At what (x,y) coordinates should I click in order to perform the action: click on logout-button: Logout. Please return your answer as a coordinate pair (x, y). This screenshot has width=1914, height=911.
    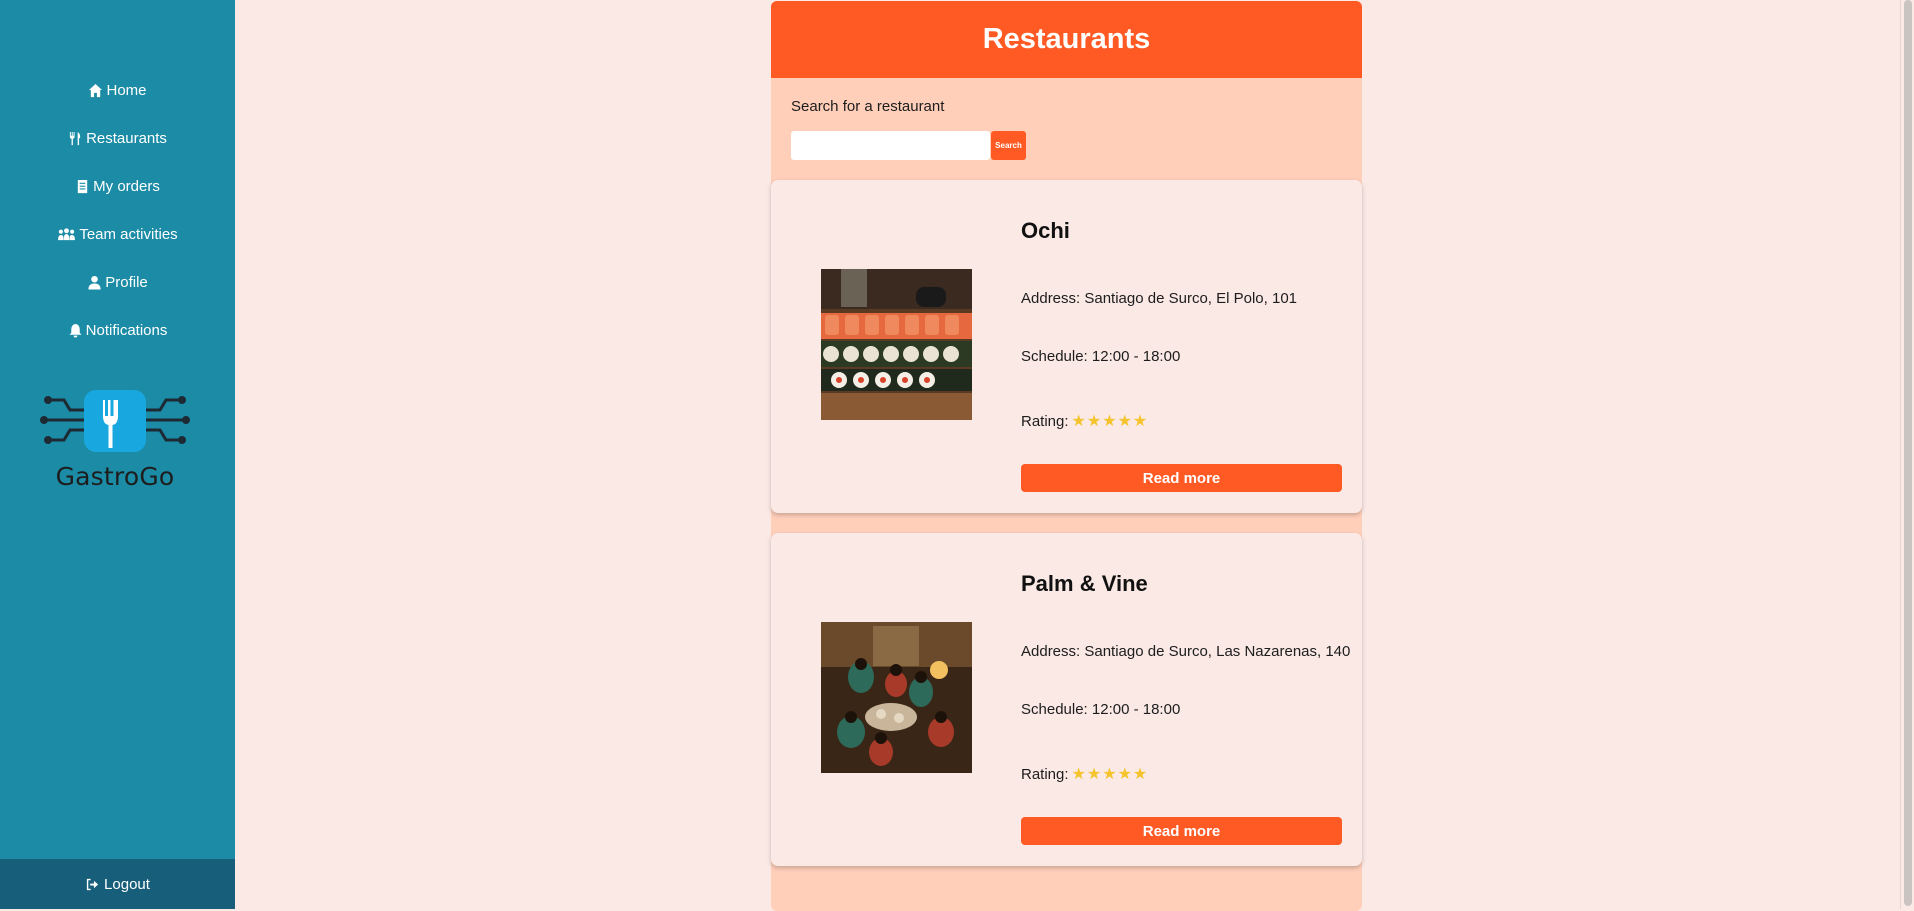
    Looking at the image, I should click on (117, 884).